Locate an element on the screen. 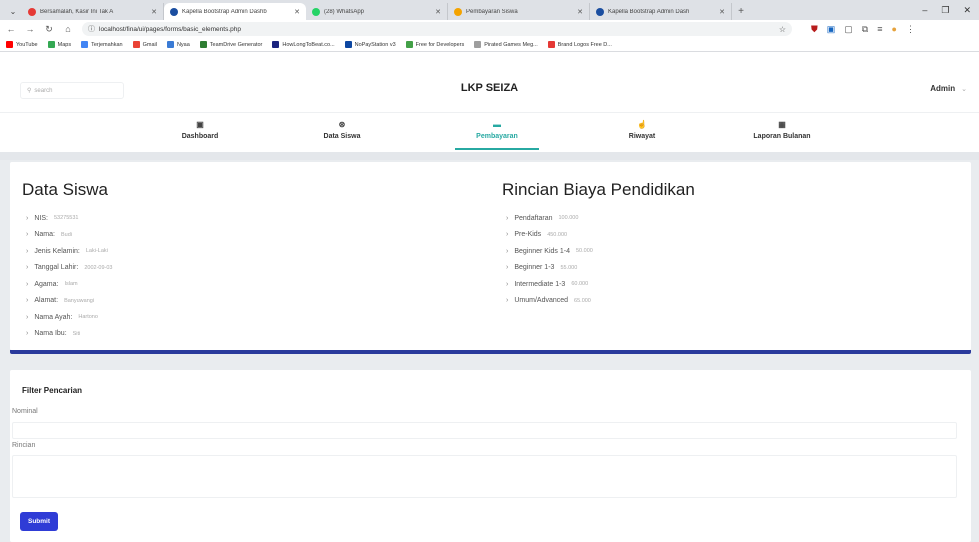 The height and width of the screenshot is (542, 979). list-item: › Umum/Advanced 65.000 is located at coordinates (598, 301).